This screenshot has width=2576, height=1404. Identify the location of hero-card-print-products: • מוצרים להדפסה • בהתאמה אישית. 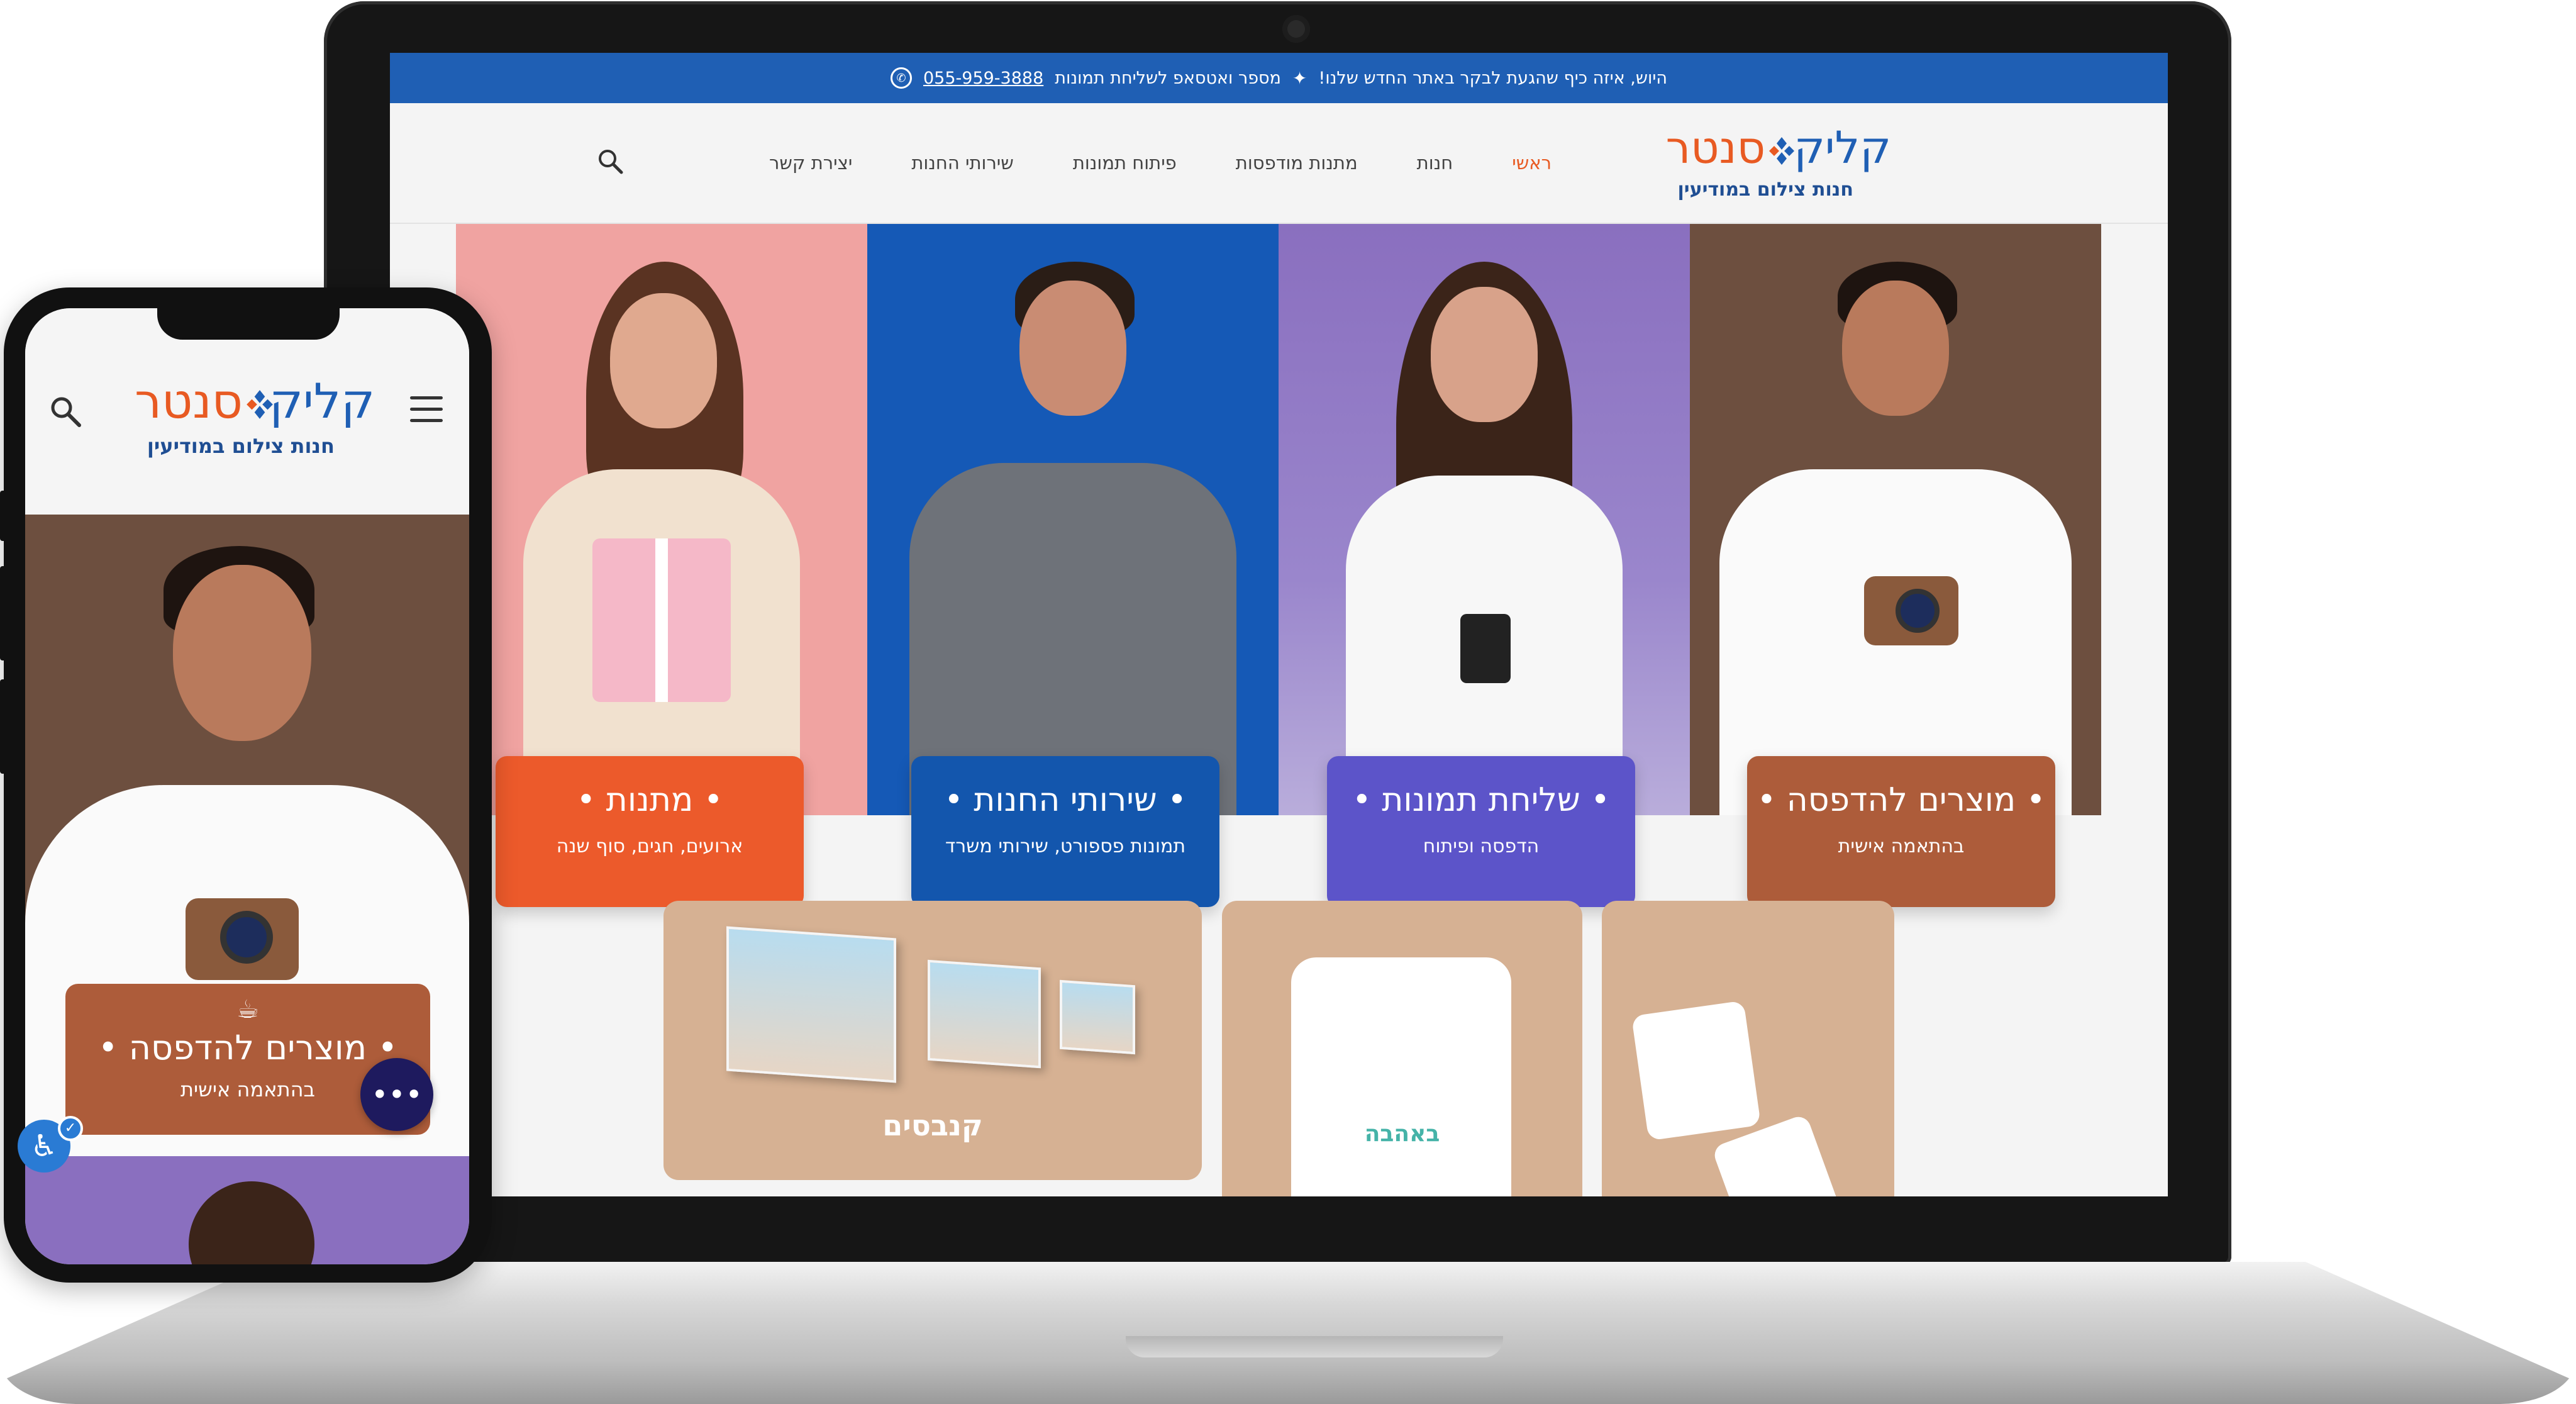
(1901, 831).